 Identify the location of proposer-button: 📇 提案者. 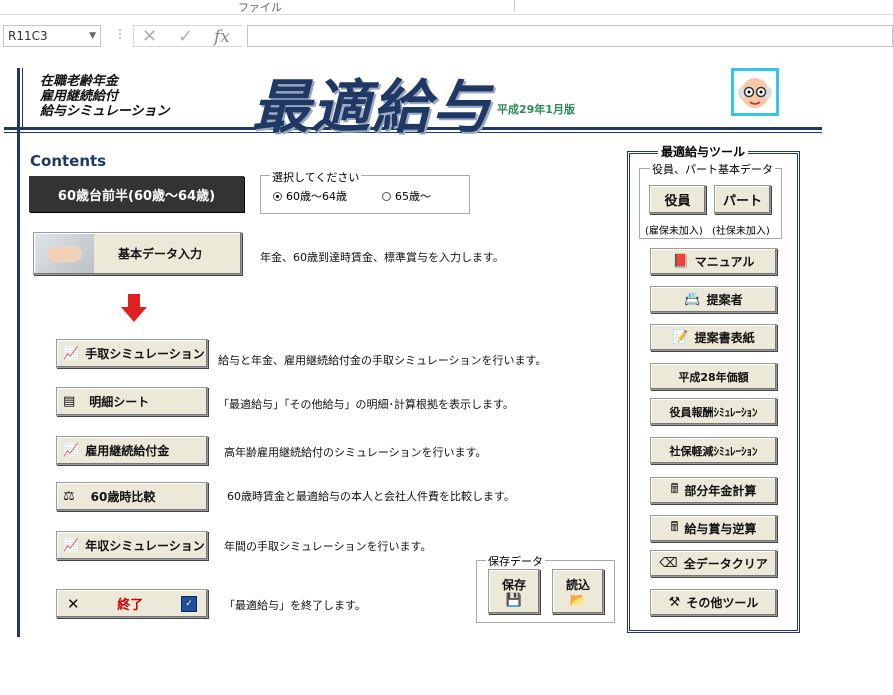
(713, 299).